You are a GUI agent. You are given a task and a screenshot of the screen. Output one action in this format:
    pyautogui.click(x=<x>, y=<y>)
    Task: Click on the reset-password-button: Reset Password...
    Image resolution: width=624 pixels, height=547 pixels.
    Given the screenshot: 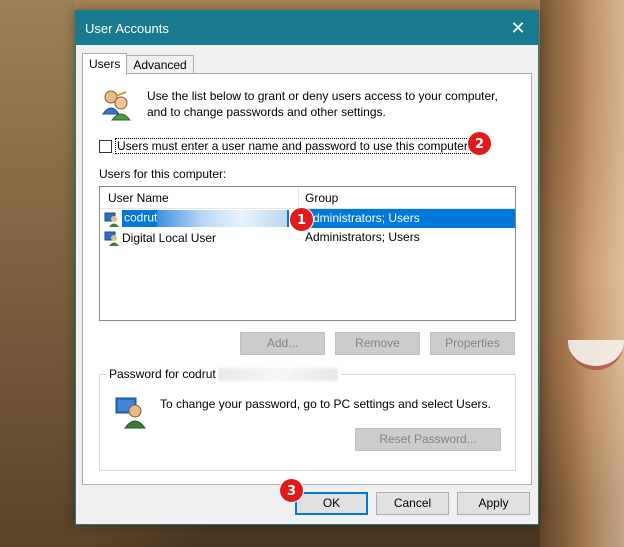 What is the action you would take?
    pyautogui.click(x=428, y=439)
    